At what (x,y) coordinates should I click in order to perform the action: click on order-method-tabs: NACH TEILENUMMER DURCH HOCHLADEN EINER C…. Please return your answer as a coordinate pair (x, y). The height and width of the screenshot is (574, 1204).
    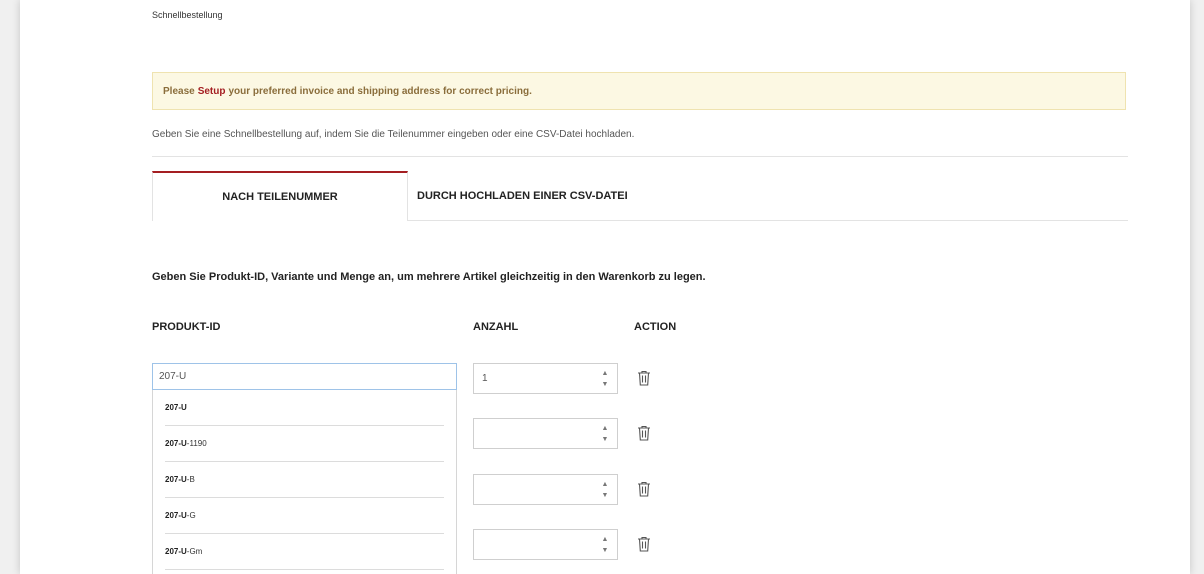
    Looking at the image, I should click on (640, 196).